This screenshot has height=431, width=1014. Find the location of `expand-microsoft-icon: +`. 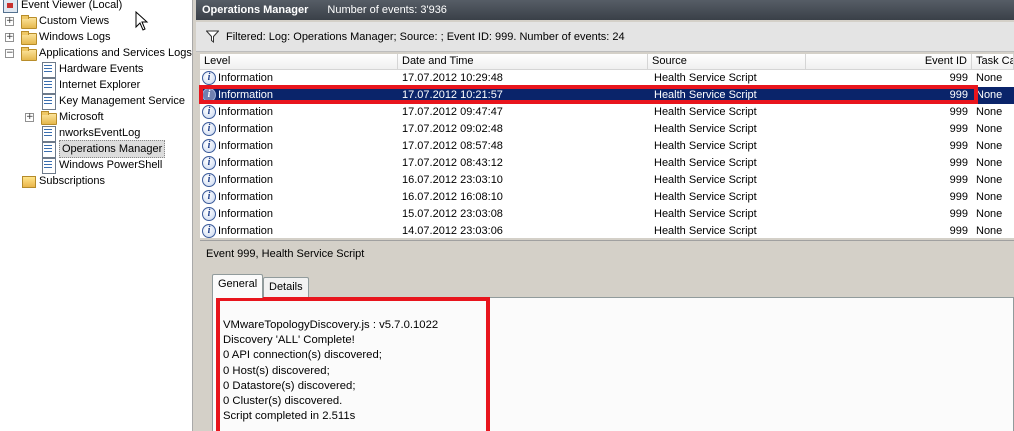

expand-microsoft-icon: + is located at coordinates (29, 117).